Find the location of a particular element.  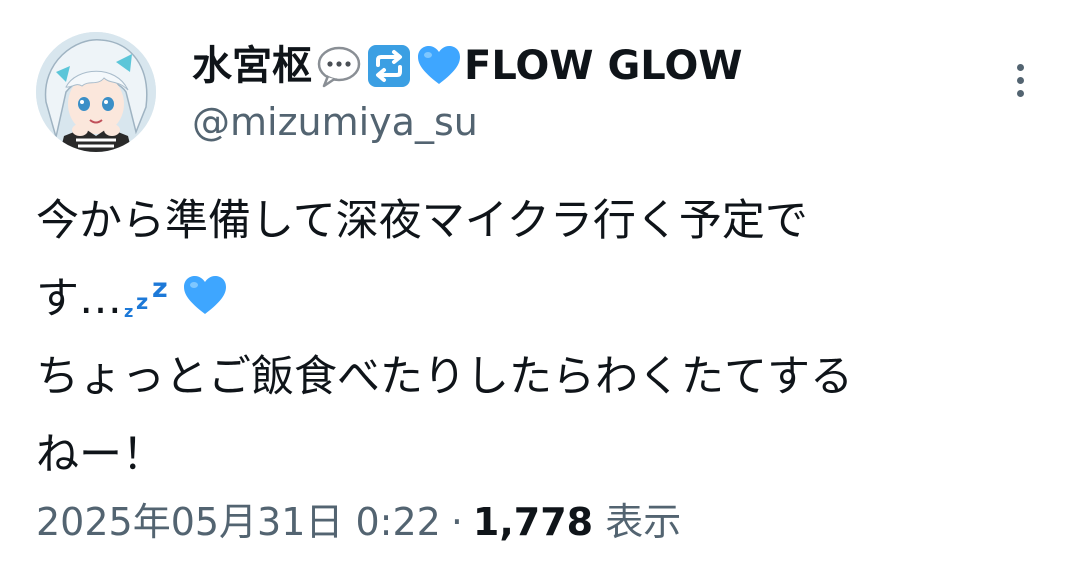

tweet-text-line: ねー！ is located at coordinates (100, 455).